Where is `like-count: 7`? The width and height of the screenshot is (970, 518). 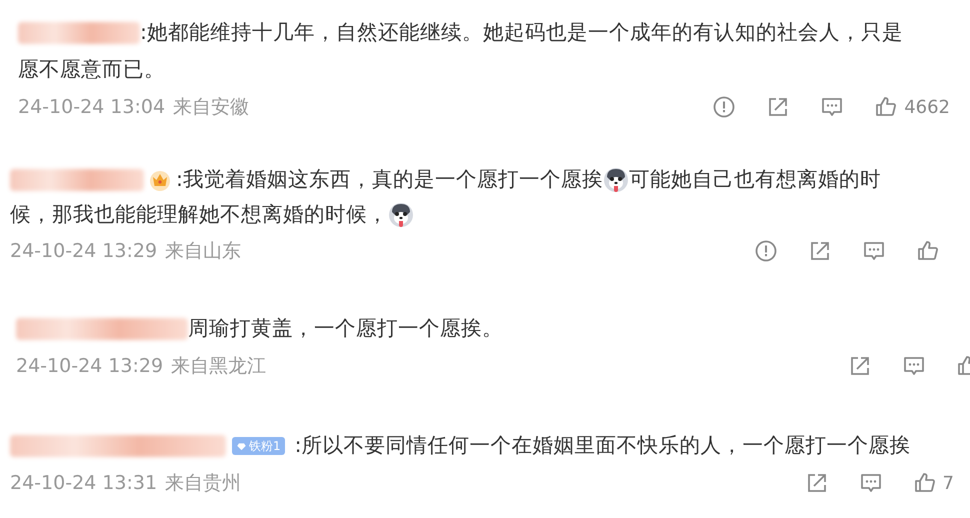
like-count: 7 is located at coordinates (948, 483).